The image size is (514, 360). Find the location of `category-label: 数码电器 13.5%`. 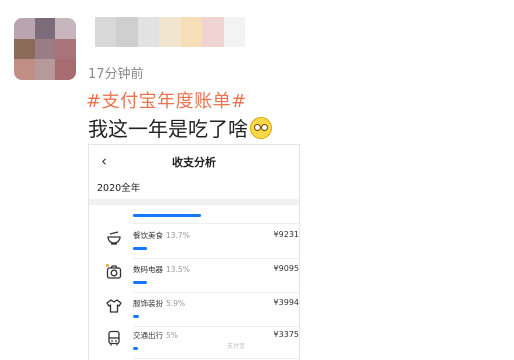

category-label: 数码电器 13.5% is located at coordinates (161, 269).